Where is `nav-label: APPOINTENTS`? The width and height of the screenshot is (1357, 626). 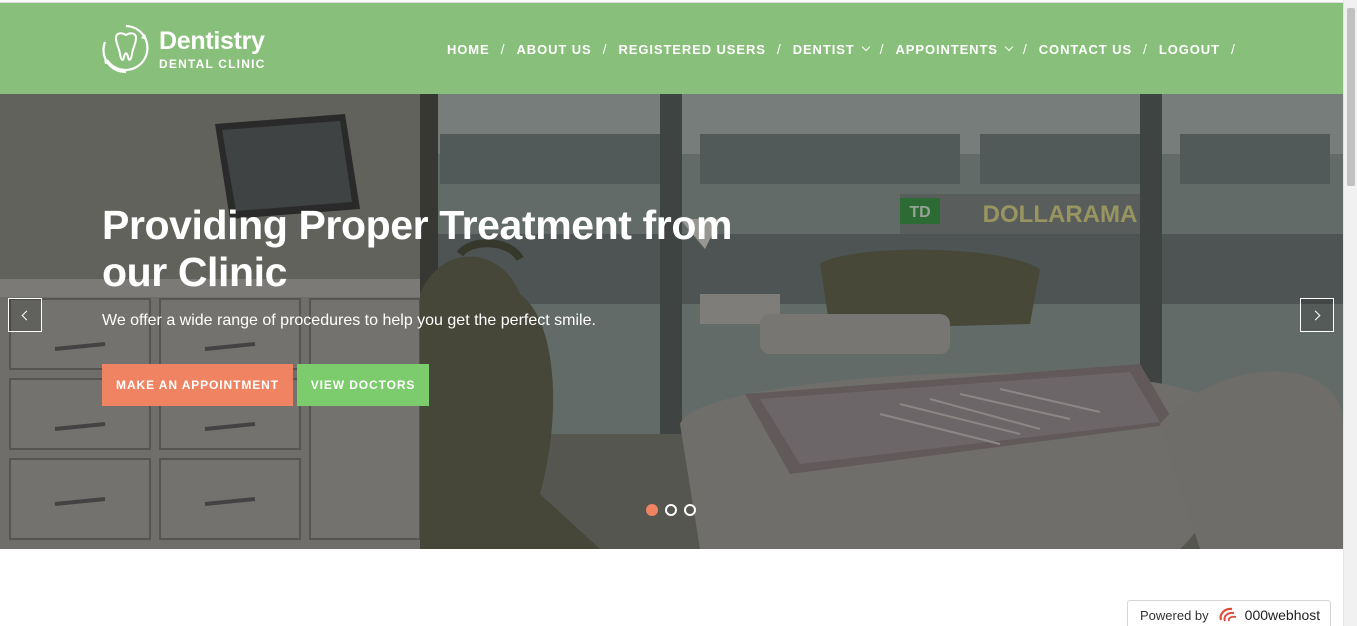 nav-label: APPOINTENTS is located at coordinates (946, 49).